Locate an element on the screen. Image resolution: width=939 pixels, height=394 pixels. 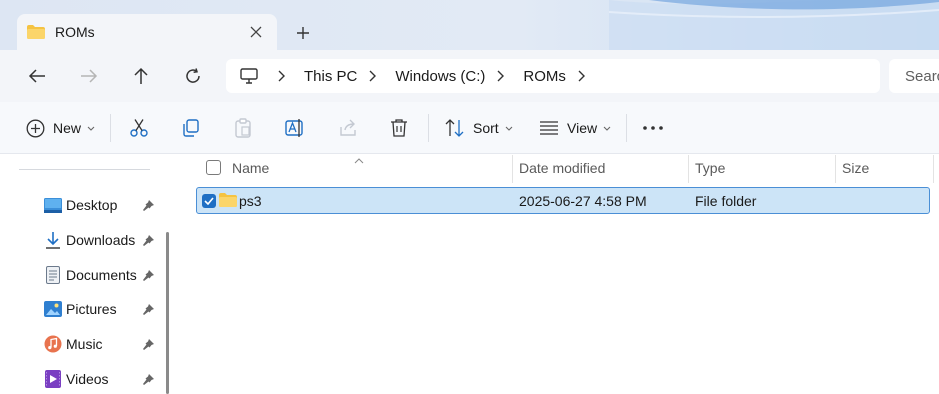
back-arrow-icon is located at coordinates (37, 76).